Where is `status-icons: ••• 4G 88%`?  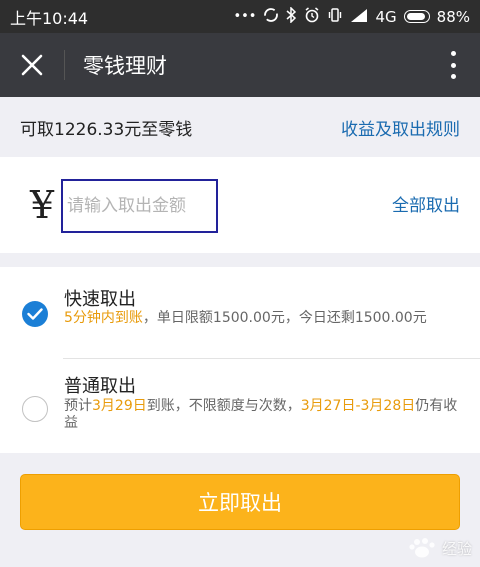 status-icons: ••• 4G 88% is located at coordinates (351, 16).